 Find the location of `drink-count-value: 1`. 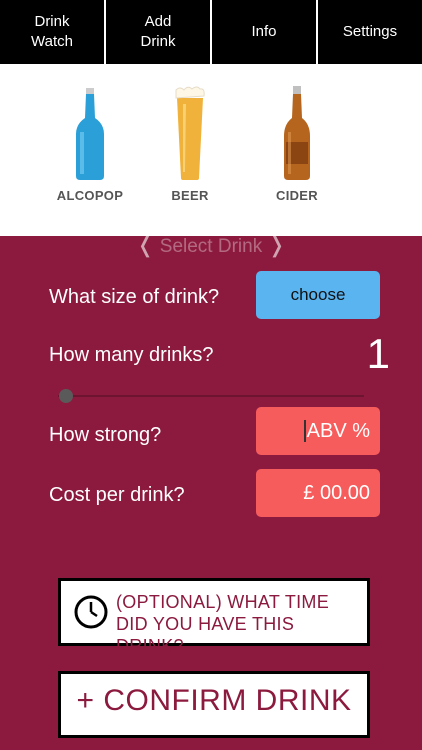

drink-count-value: 1 is located at coordinates (378, 353).